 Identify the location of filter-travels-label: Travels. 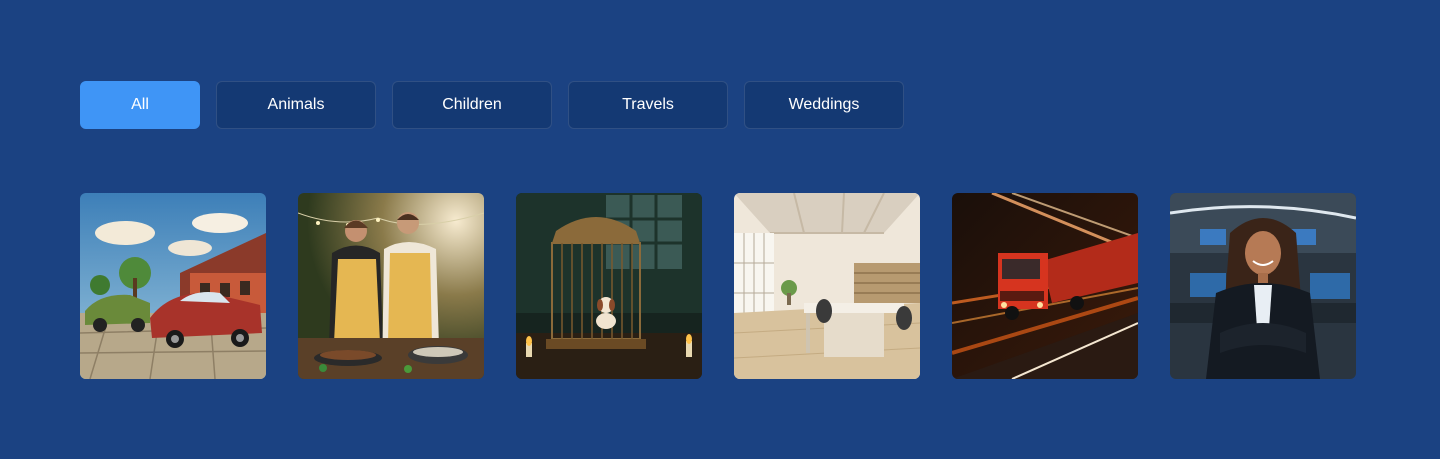
(648, 104).